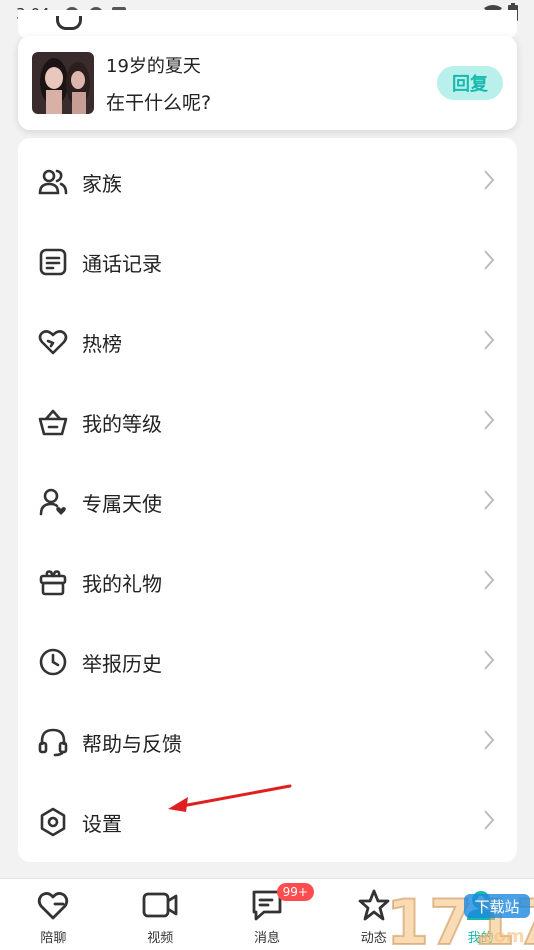 The image size is (534, 950). Describe the element at coordinates (122, 583) in the screenshot. I see `menu-item-label: 我的礼物` at that location.